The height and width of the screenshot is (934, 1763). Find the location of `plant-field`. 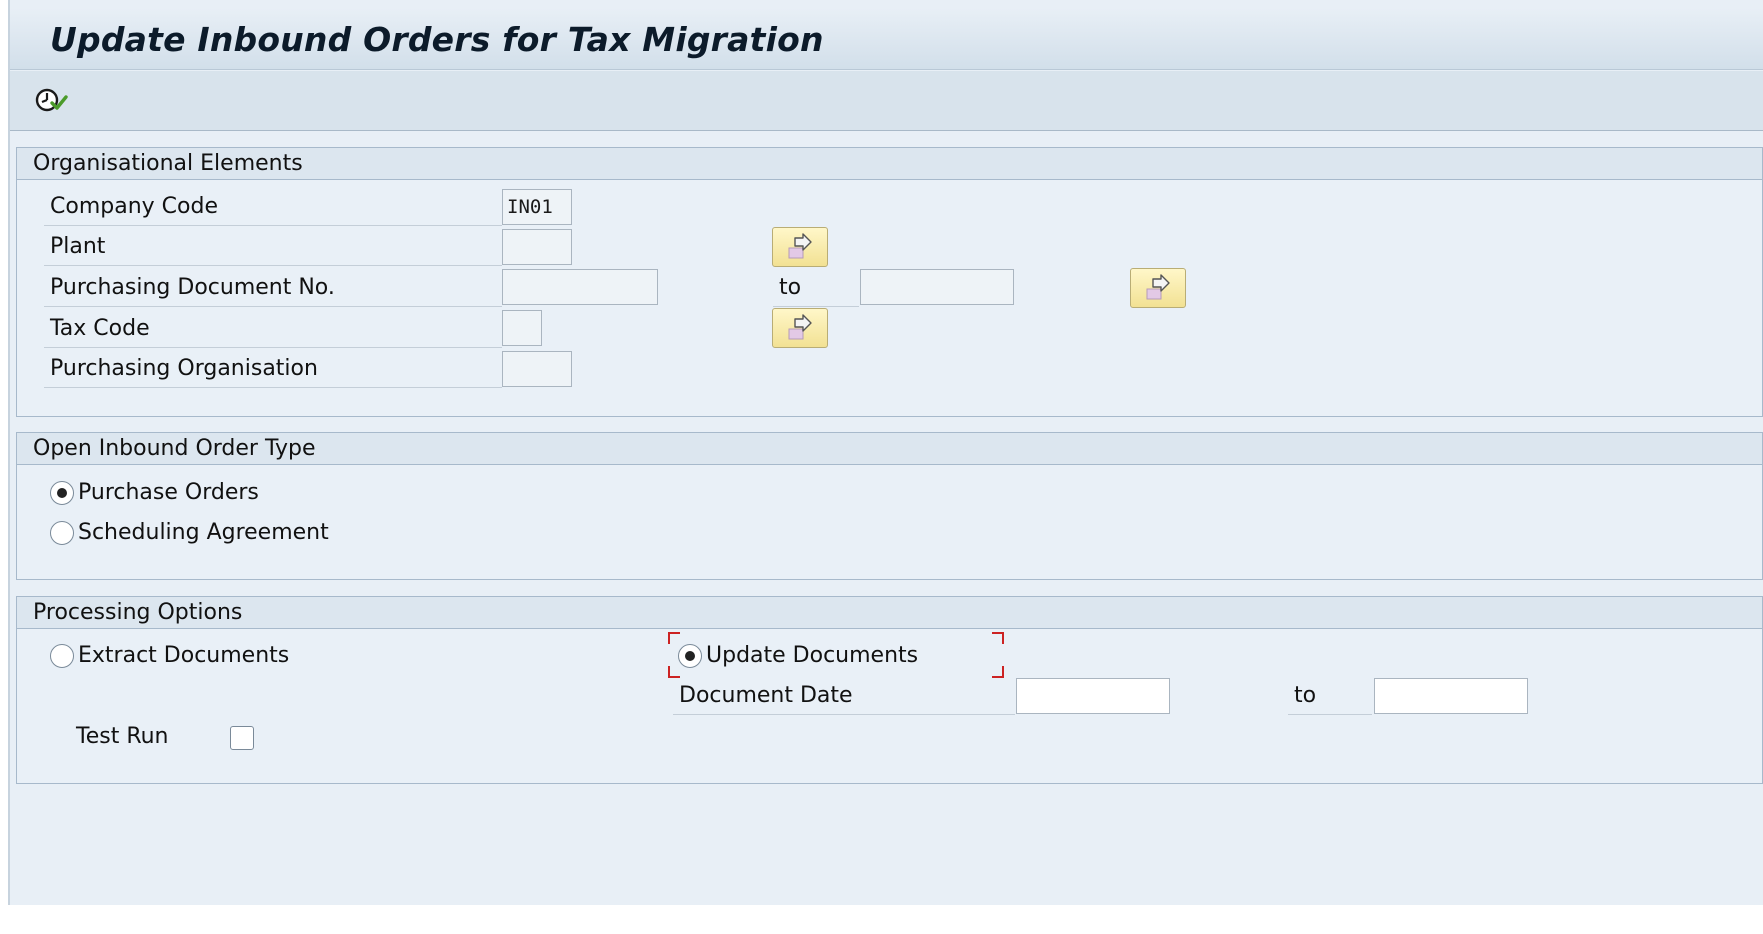

plant-field is located at coordinates (537, 247).